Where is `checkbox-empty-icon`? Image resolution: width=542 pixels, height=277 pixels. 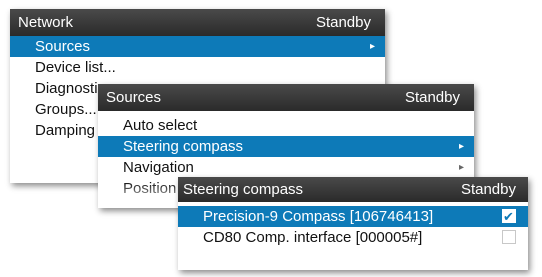
checkbox-empty-icon is located at coordinates (509, 237).